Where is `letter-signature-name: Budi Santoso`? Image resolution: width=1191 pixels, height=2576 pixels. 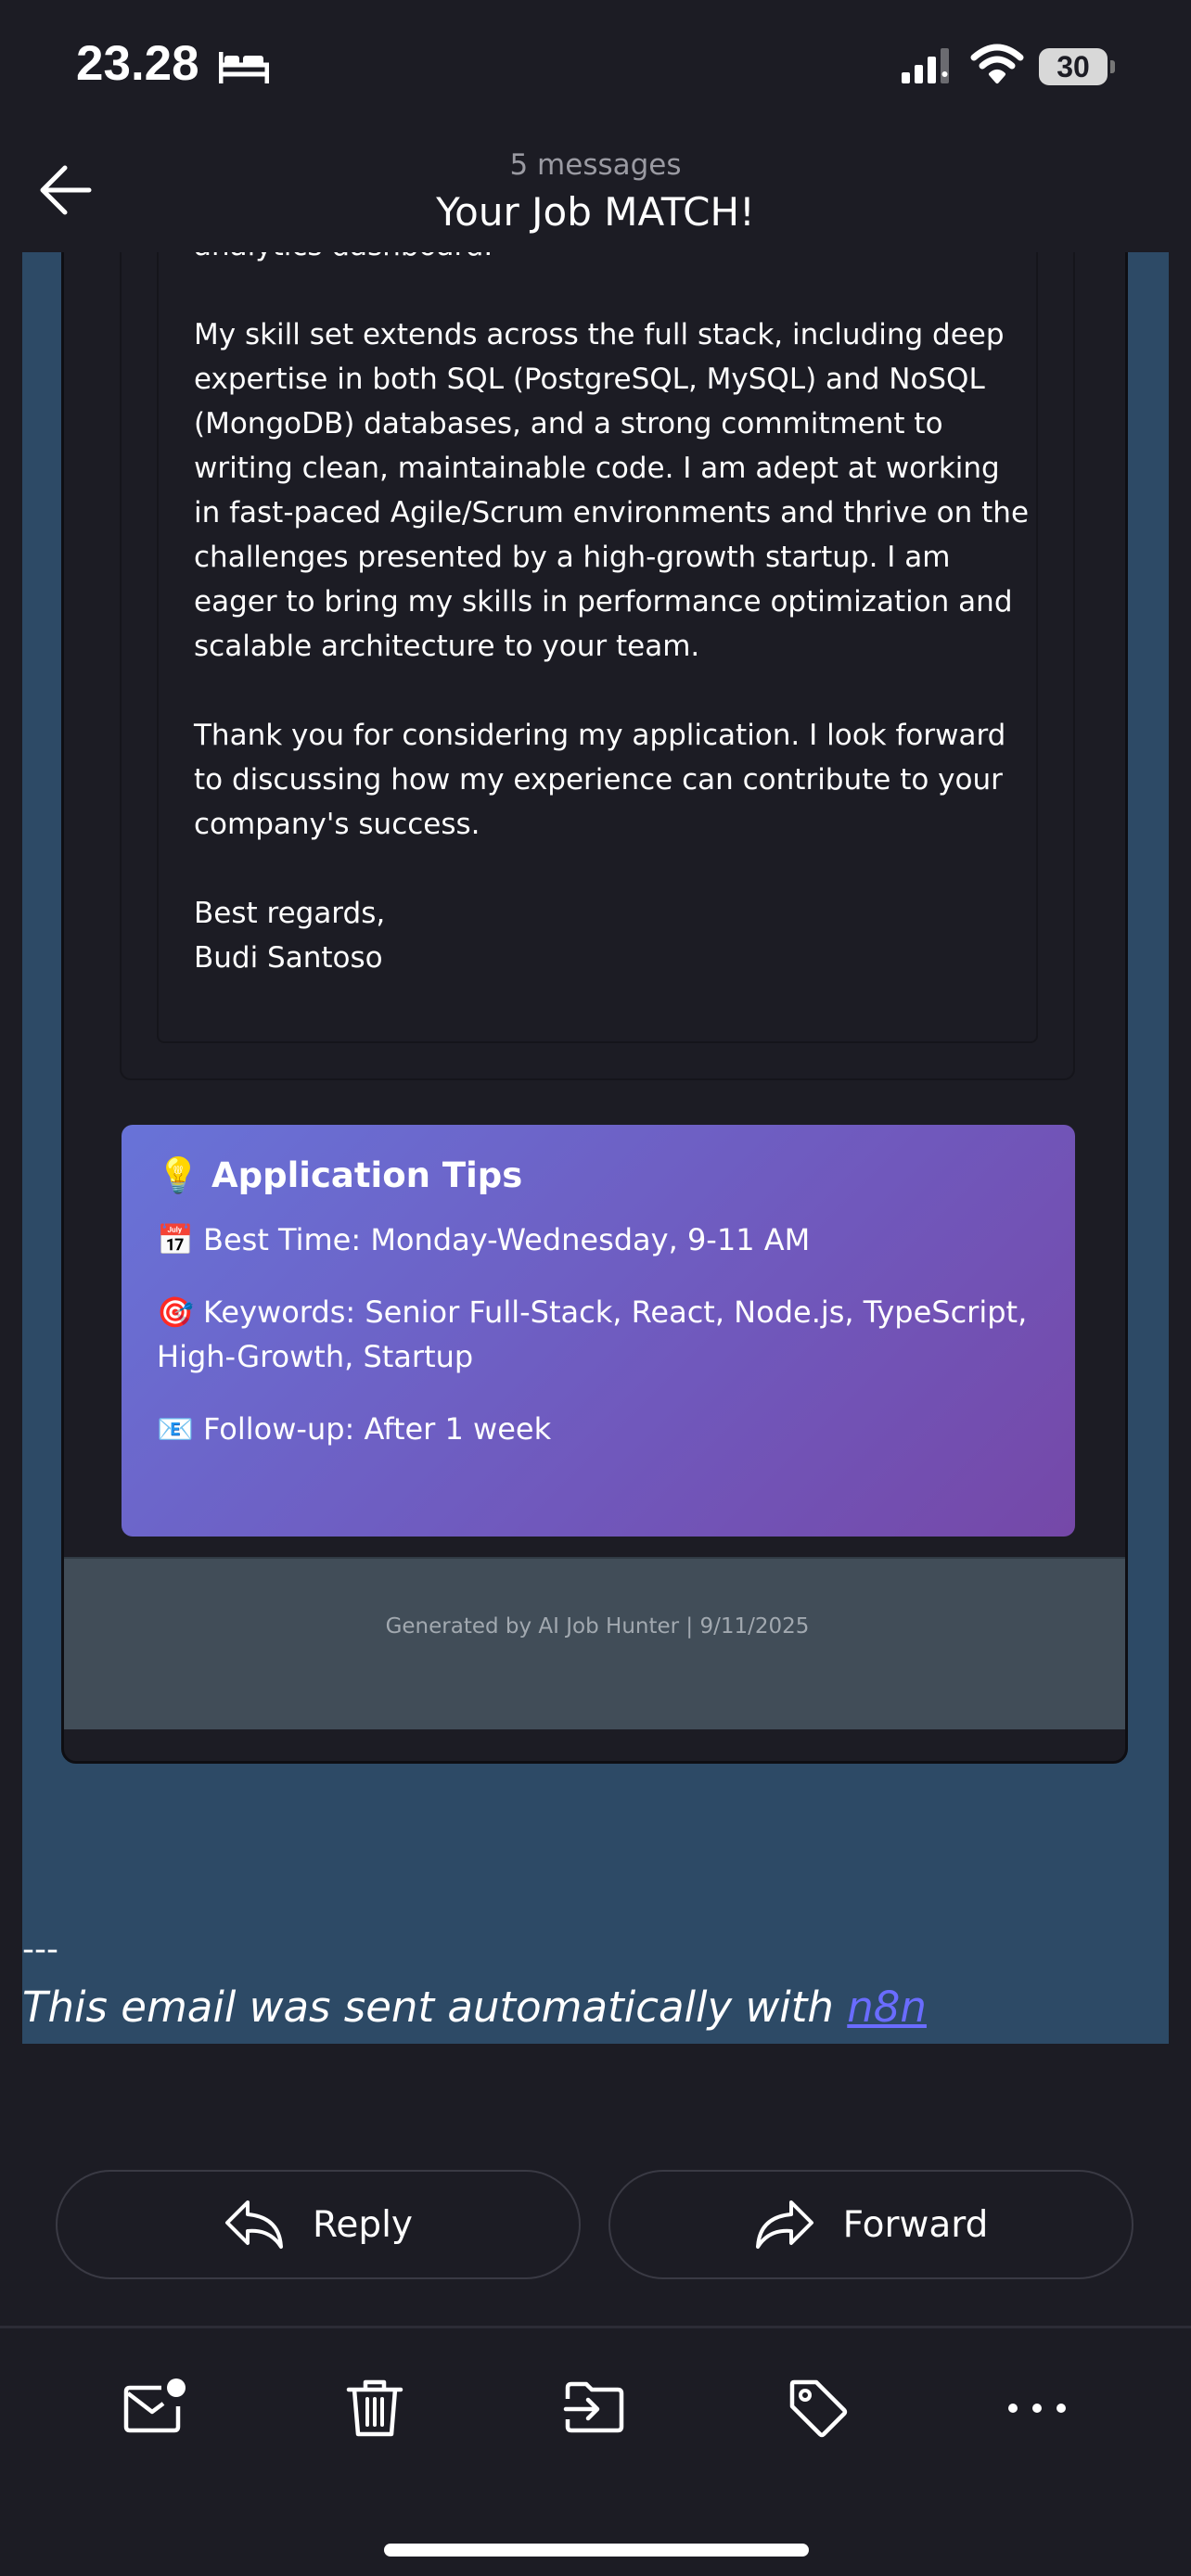
letter-signature-name: Budi Santoso is located at coordinates (288, 958).